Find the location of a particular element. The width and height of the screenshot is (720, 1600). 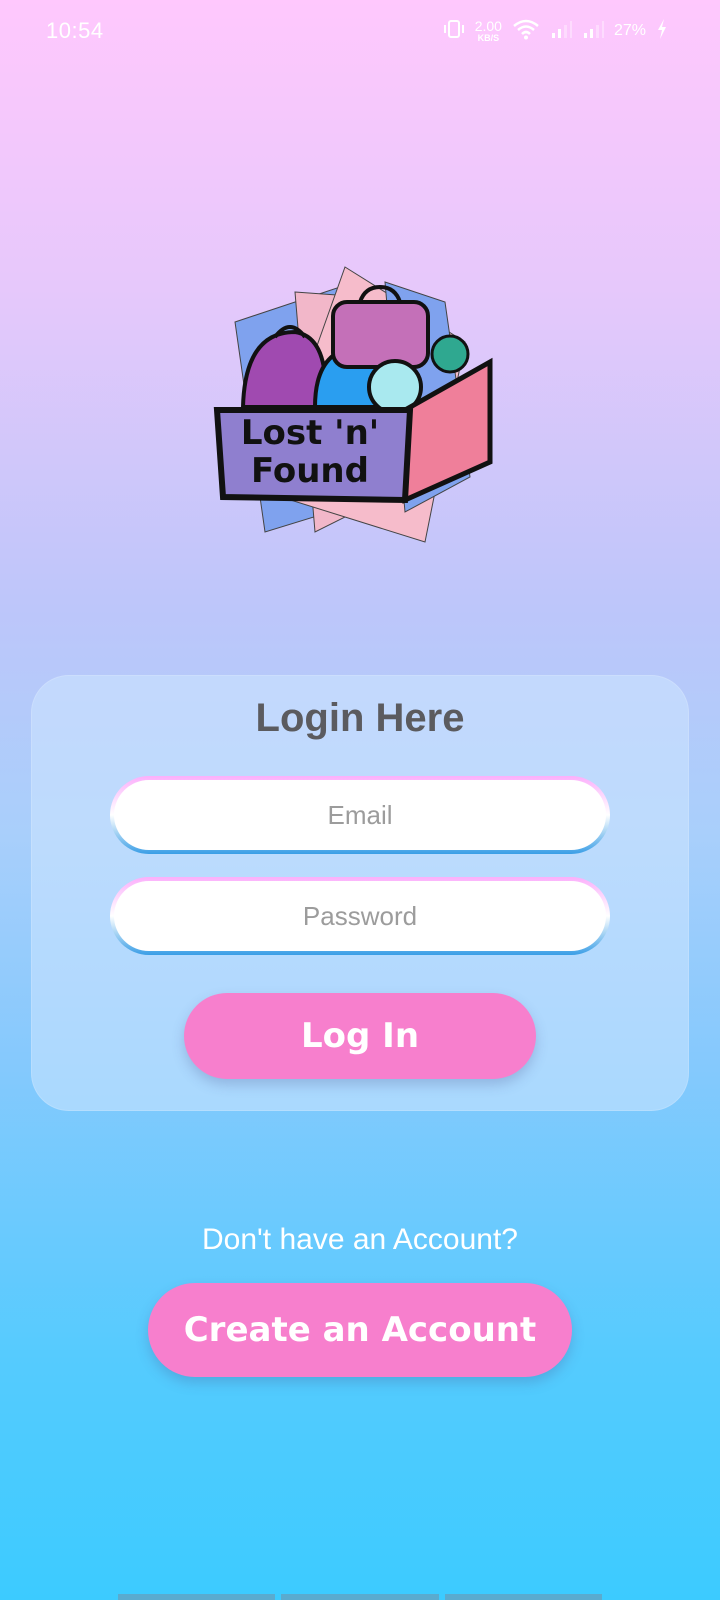

charging-icon is located at coordinates (662, 31).